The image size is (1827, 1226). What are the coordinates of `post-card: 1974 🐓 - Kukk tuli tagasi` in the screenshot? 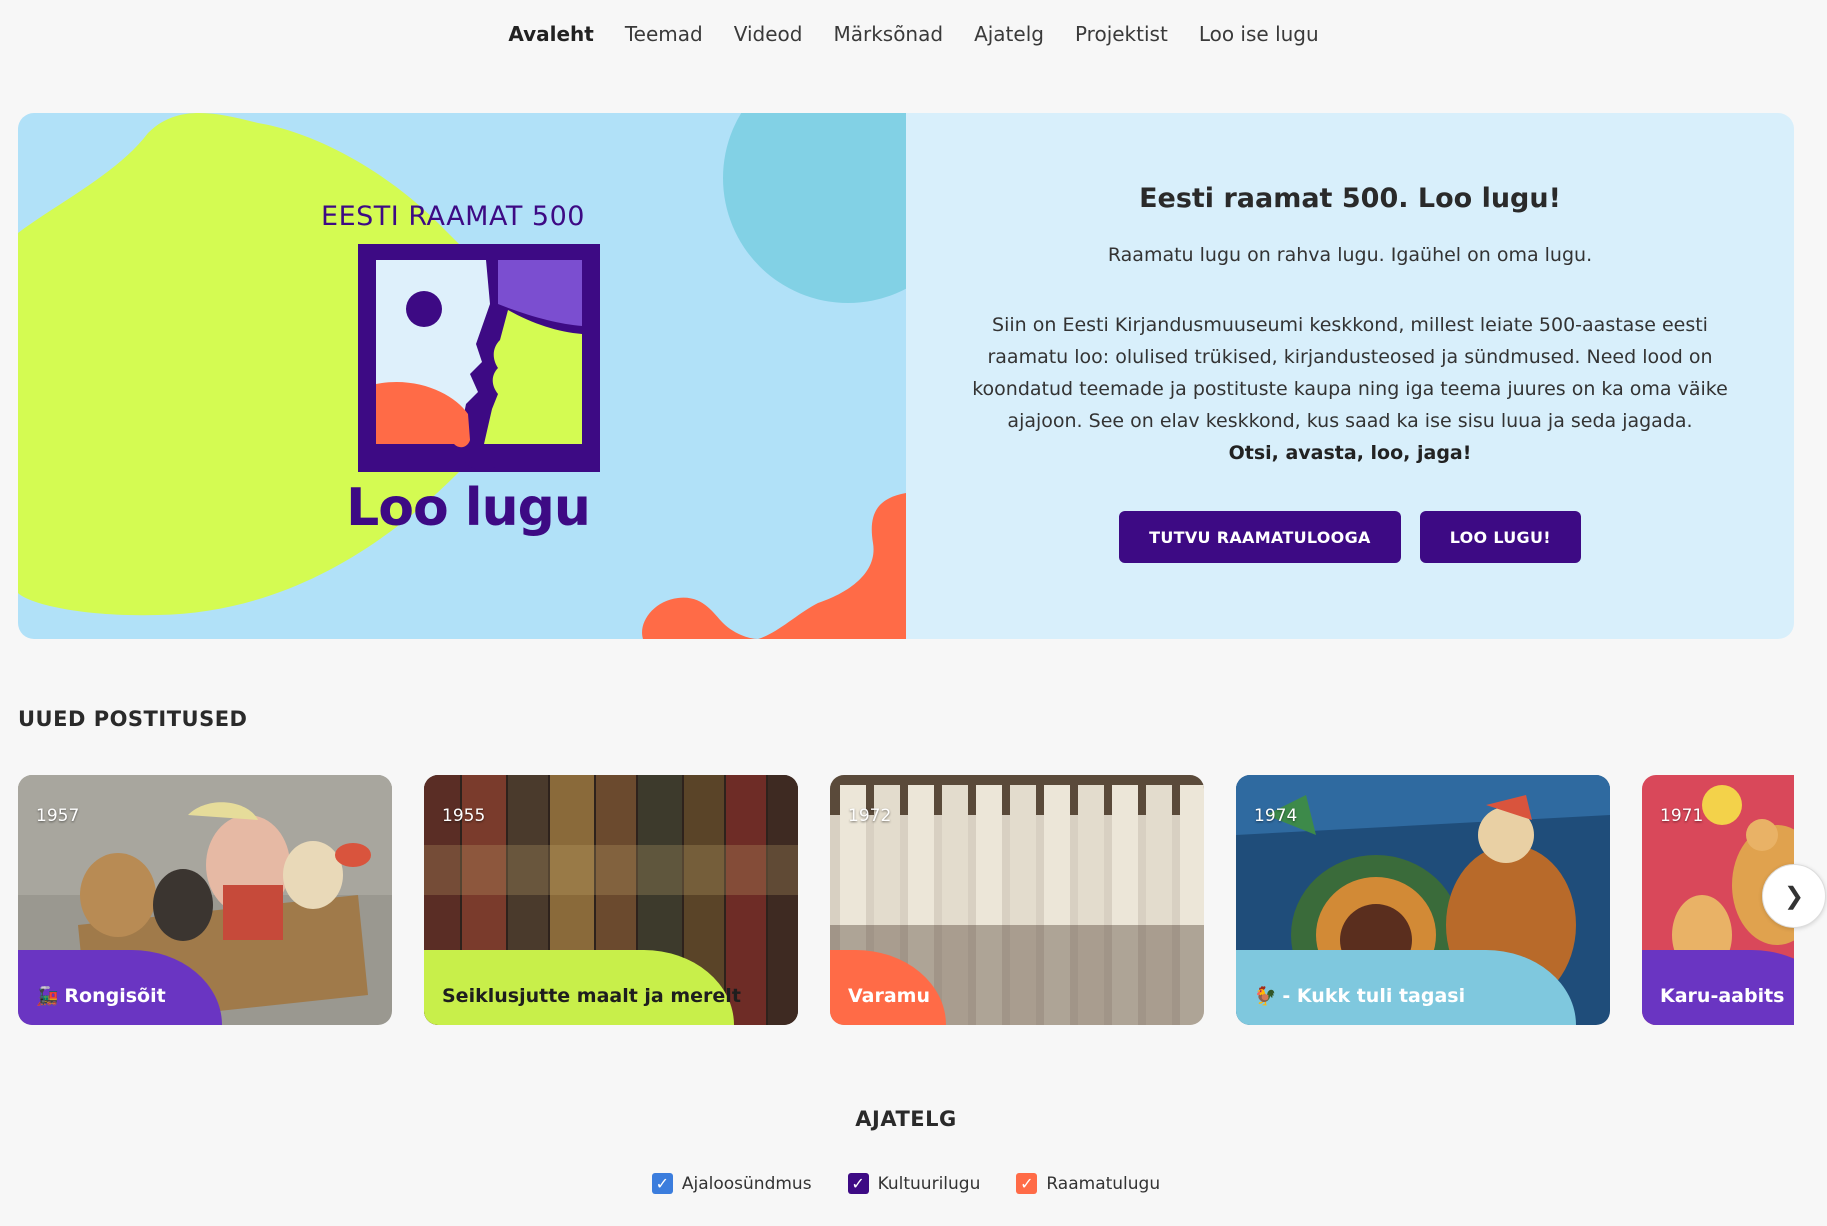 It's located at (1423, 900).